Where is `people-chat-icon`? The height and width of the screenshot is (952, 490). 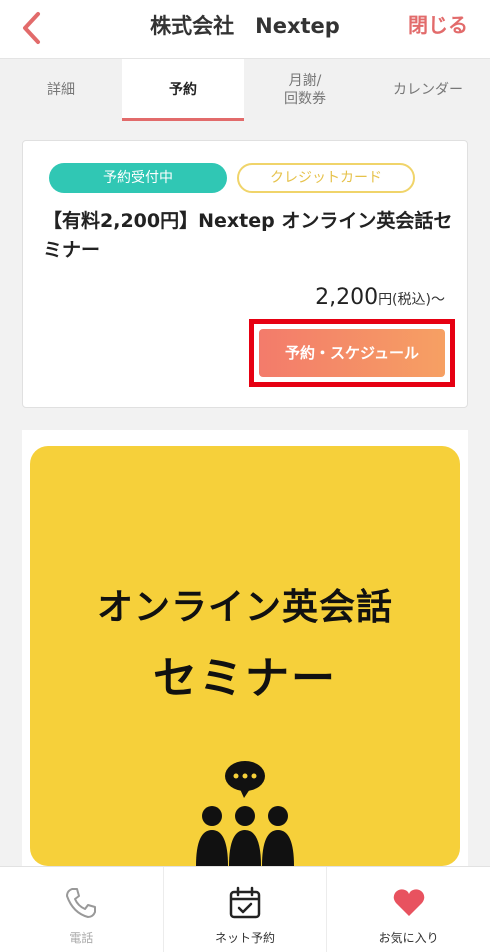
people-chat-icon is located at coordinates (245, 813).